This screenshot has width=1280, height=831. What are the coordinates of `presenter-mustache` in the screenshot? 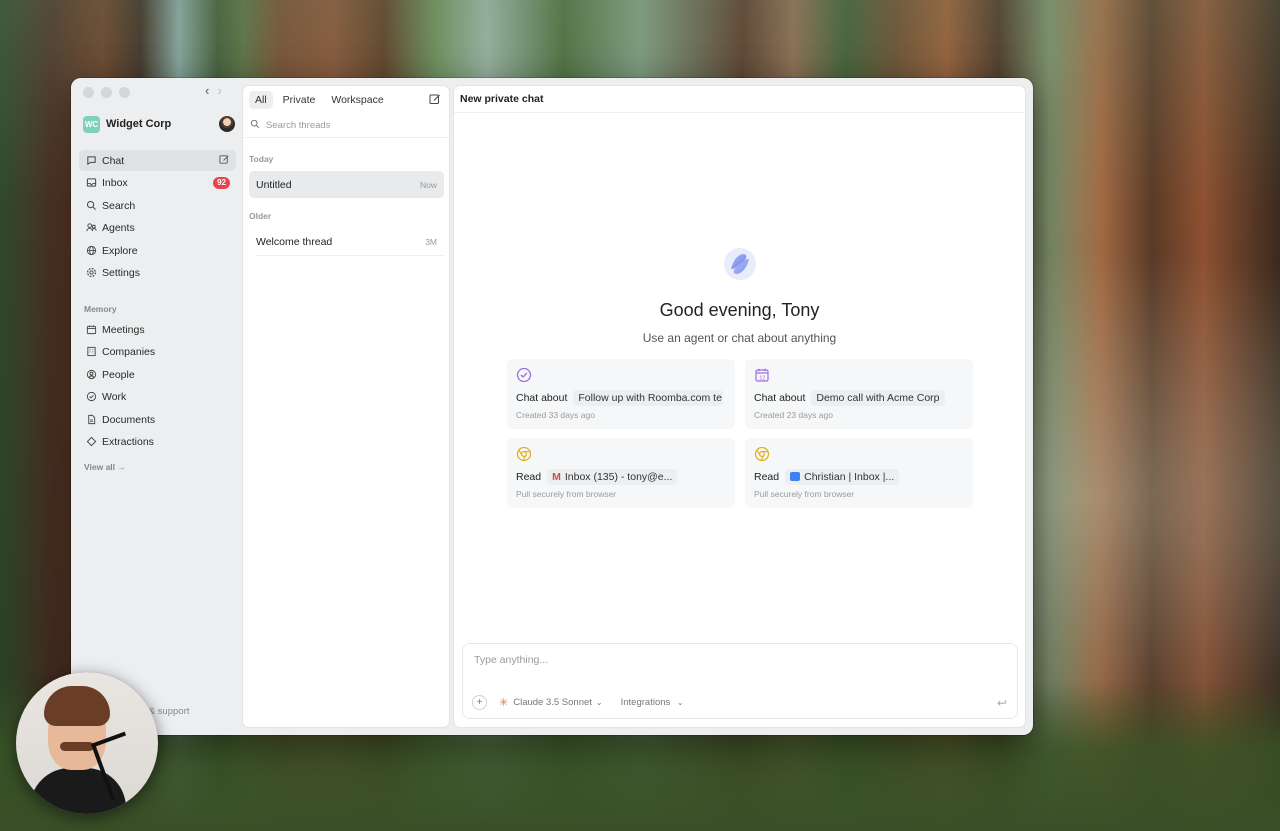 It's located at (77, 746).